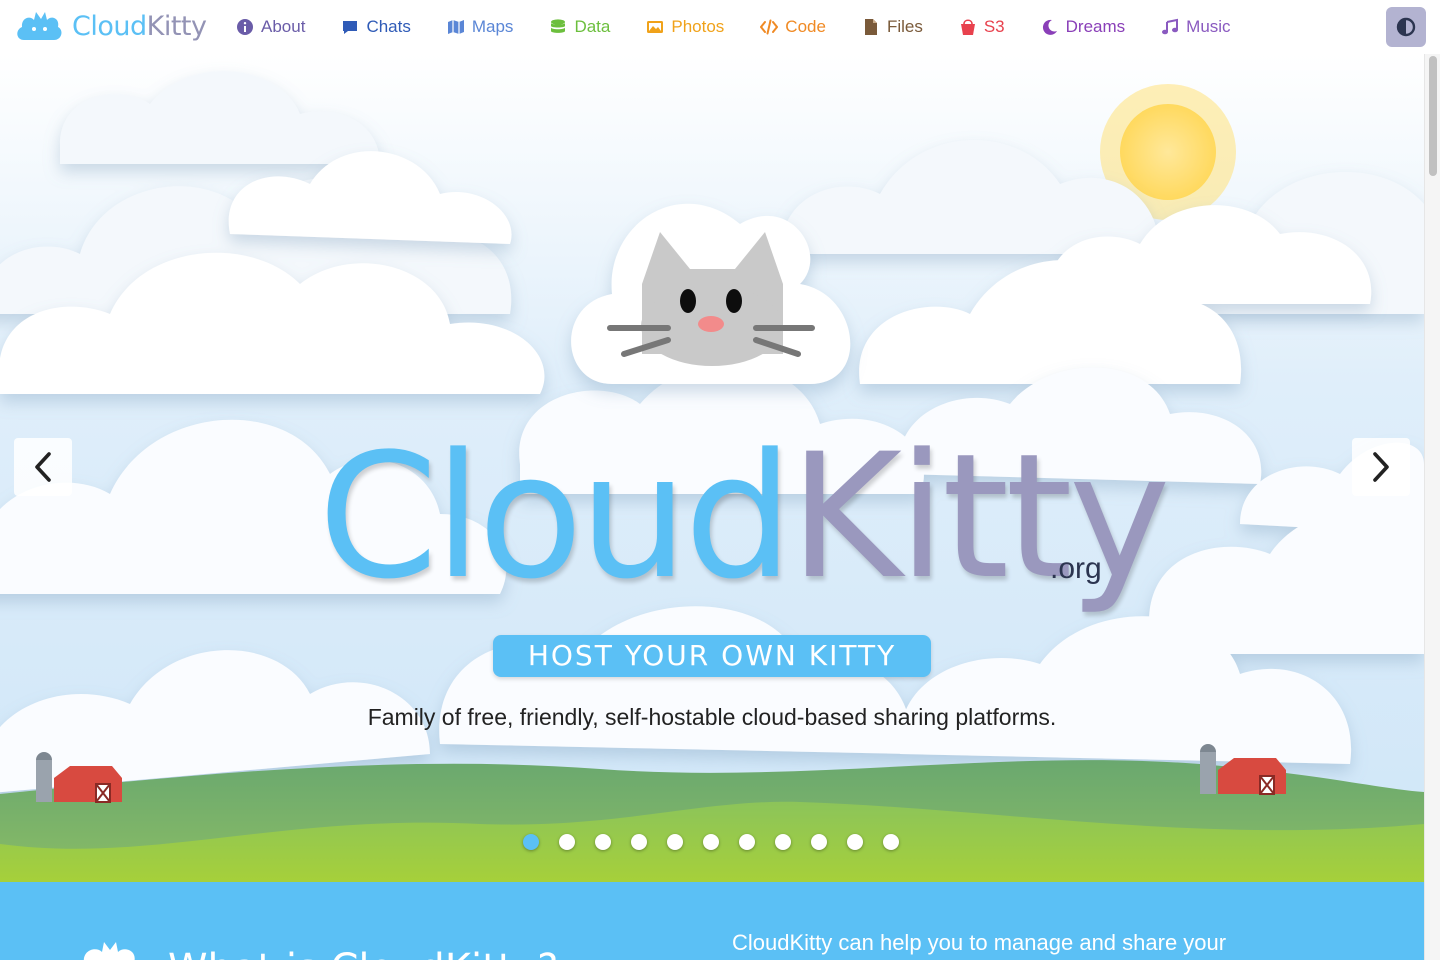  I want to click on nav-item-code: Code, so click(793, 27).